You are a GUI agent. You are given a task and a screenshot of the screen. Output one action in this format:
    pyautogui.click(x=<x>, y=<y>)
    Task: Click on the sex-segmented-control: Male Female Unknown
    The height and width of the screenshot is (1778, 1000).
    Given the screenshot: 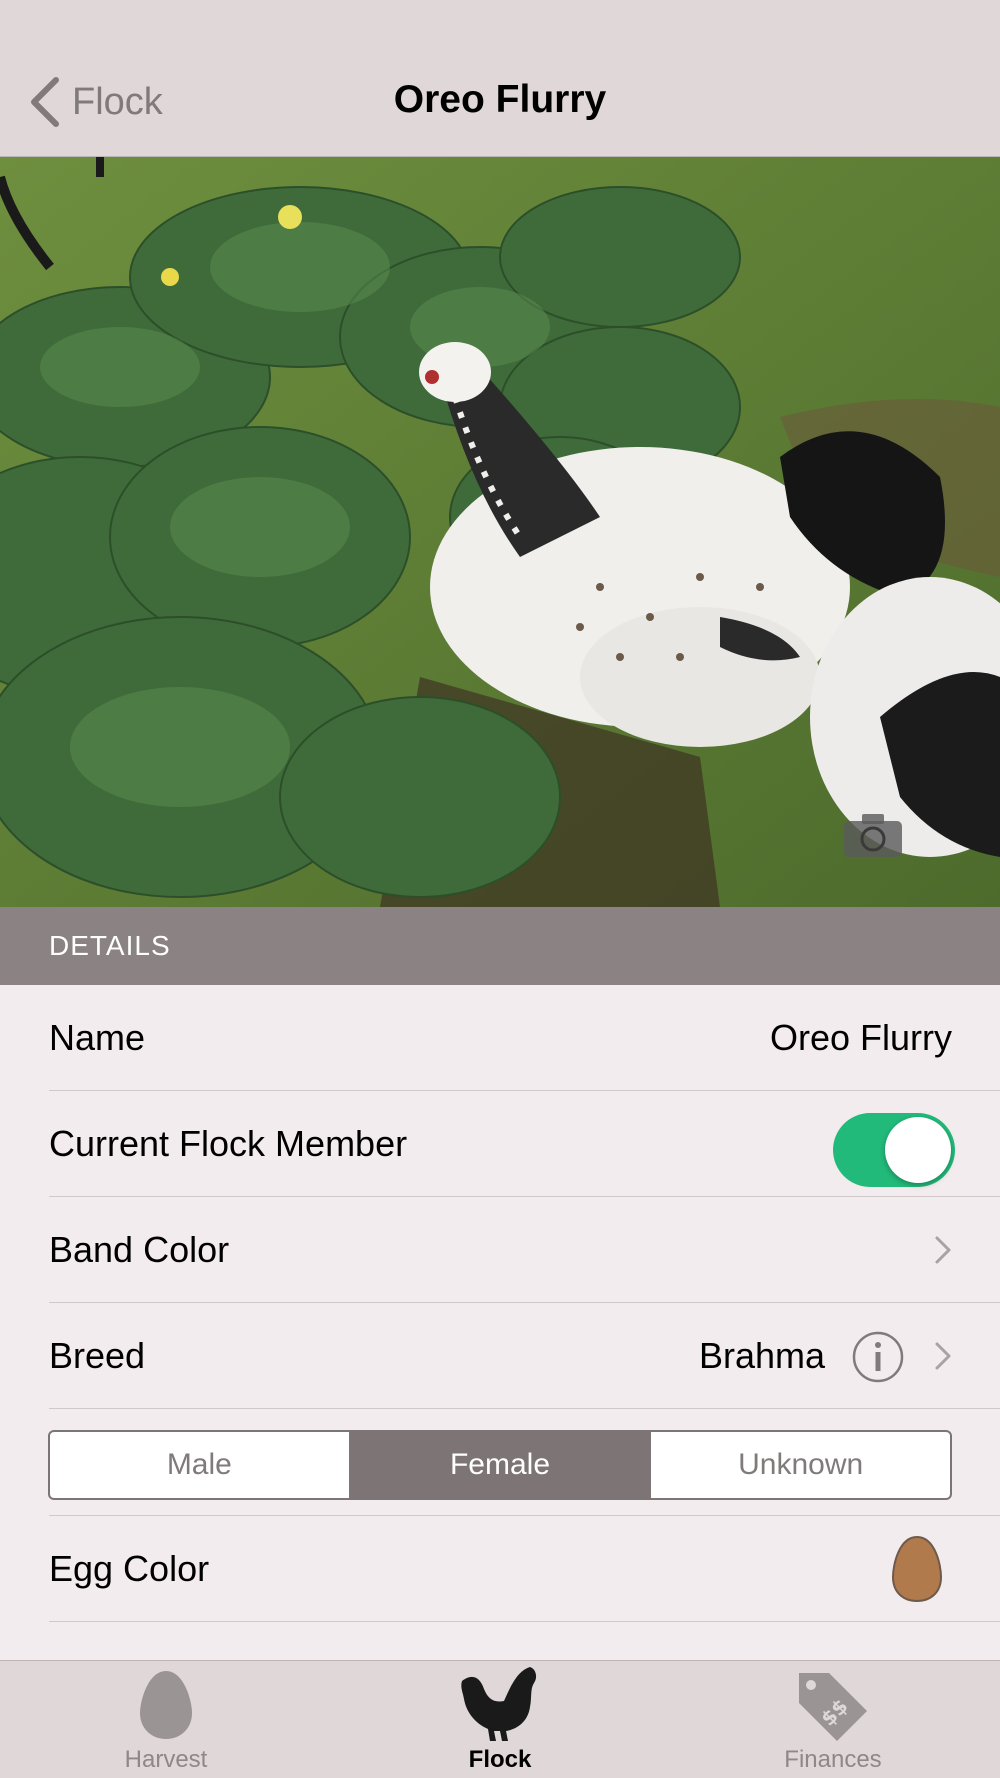 What is the action you would take?
    pyautogui.click(x=500, y=1465)
    